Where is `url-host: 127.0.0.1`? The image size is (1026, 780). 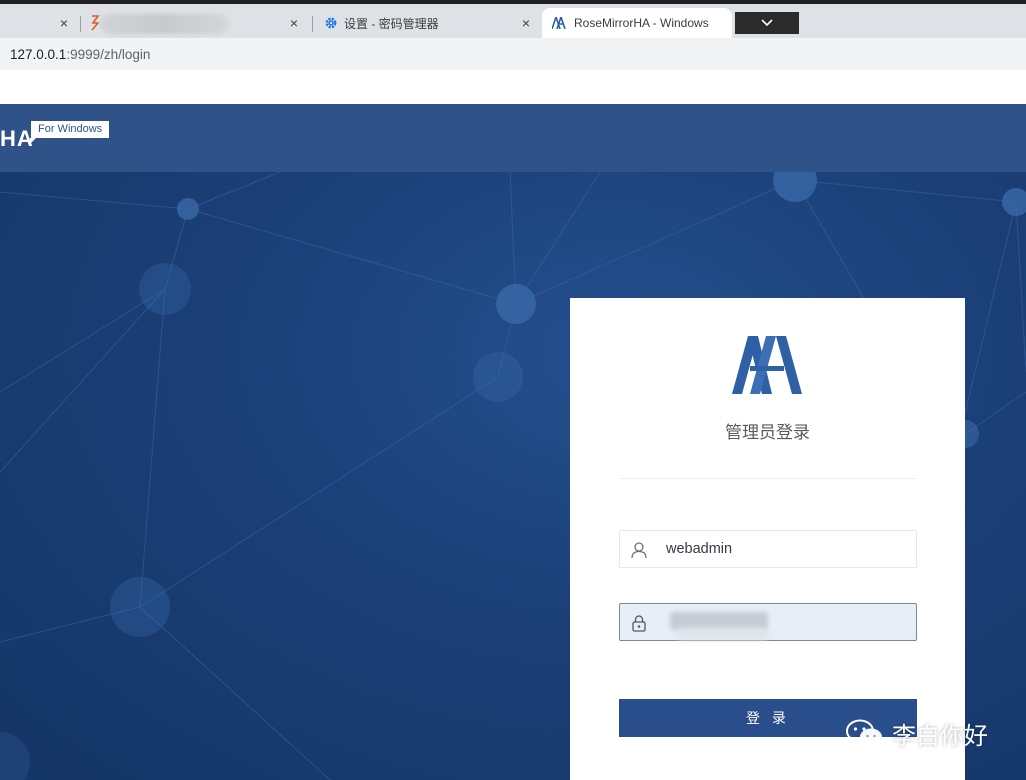 url-host: 127.0.0.1 is located at coordinates (38, 54).